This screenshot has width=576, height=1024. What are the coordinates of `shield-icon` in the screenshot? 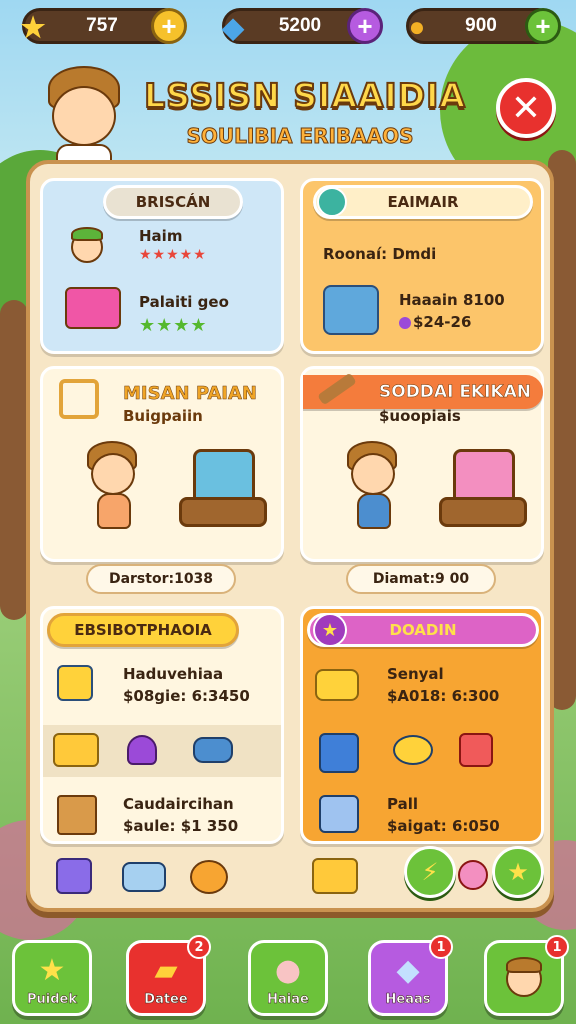 It's located at (332, 202).